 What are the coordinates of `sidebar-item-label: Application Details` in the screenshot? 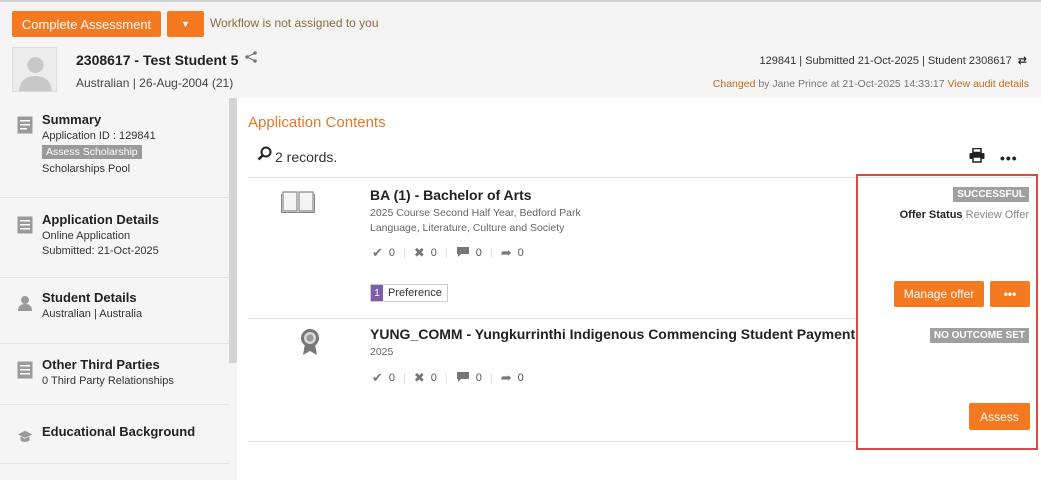 It's located at (101, 219).